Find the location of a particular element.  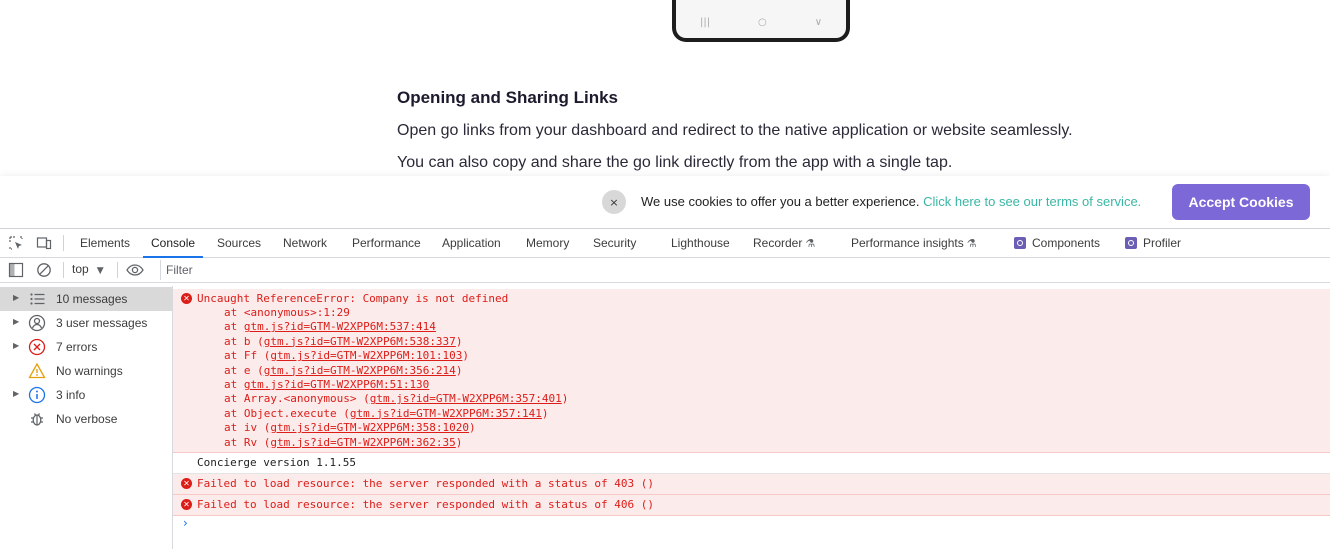

tab-performance-insights-label: Performance insights is located at coordinates (907, 243).